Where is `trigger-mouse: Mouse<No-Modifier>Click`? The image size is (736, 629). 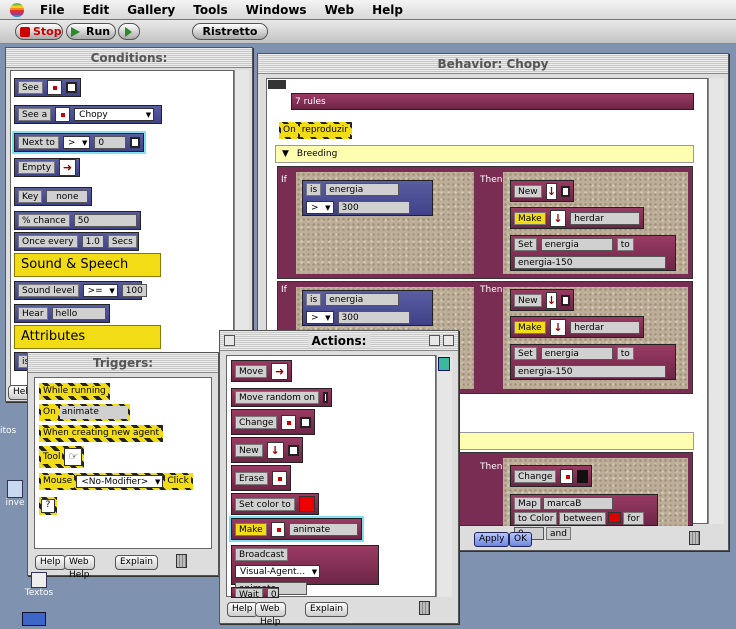
trigger-mouse: Mouse<No-Modifier>Click is located at coordinates (116, 481).